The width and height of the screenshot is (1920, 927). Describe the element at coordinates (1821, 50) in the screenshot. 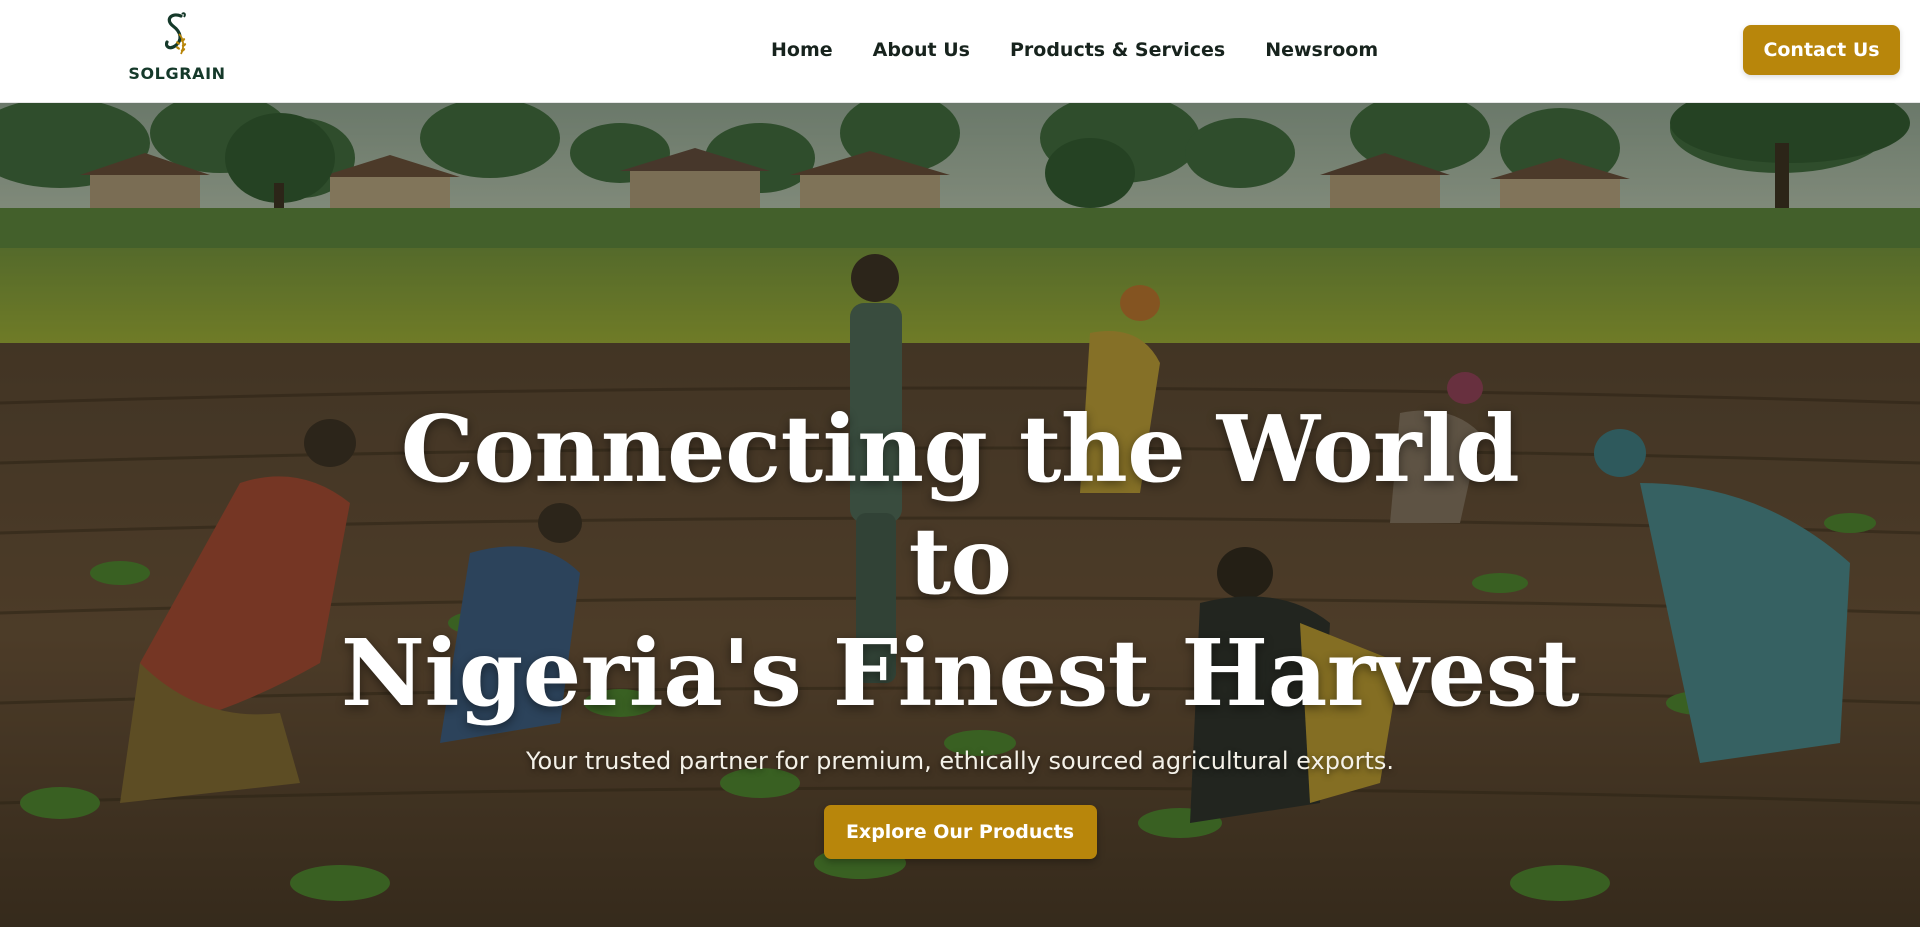

I see `contact-us-button: Contact Us` at that location.